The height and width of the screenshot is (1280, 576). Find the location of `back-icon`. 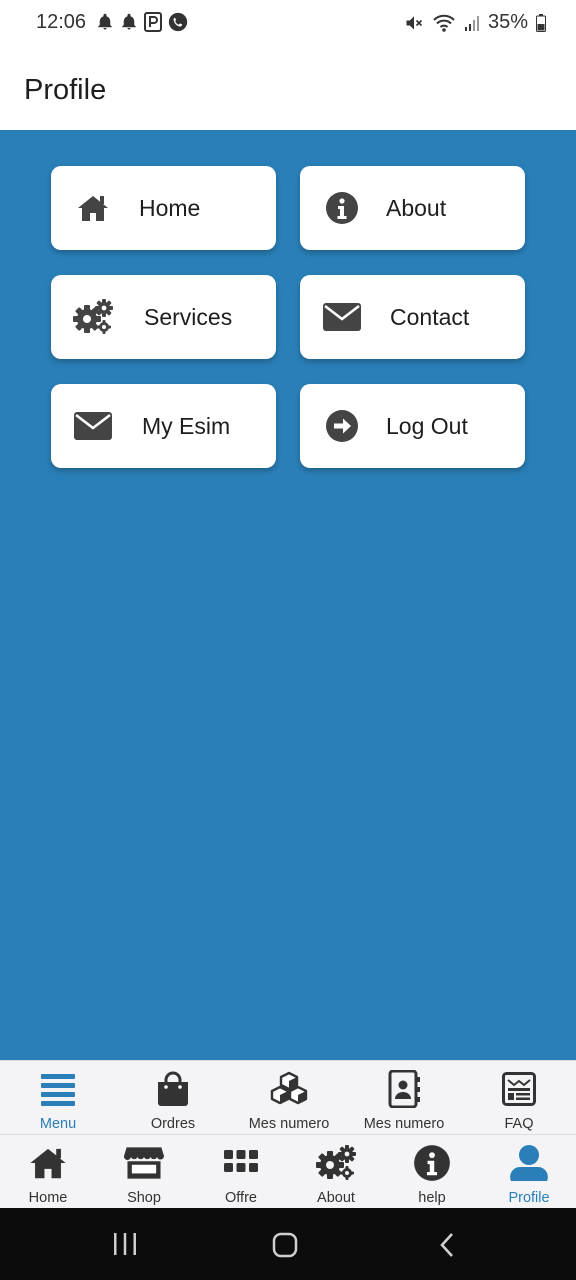

back-icon is located at coordinates (447, 1245).